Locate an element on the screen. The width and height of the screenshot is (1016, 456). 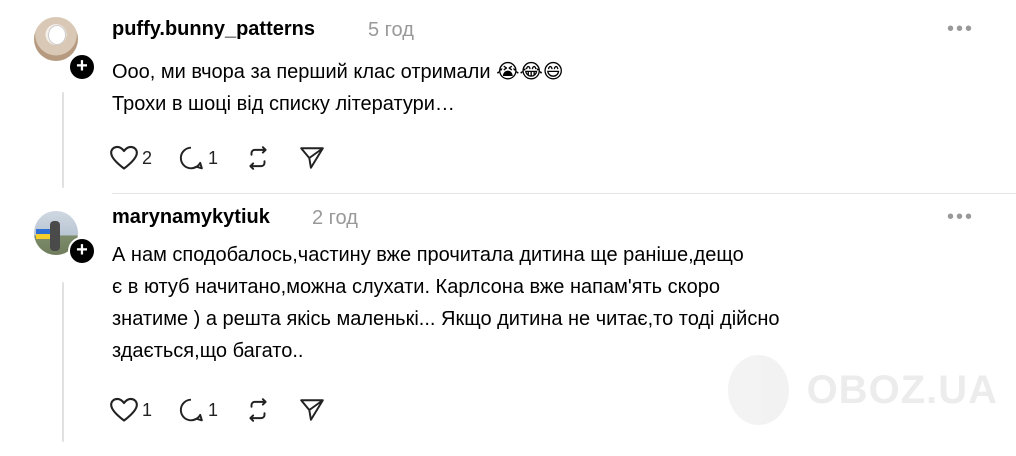
like-count: 1 is located at coordinates (147, 409).